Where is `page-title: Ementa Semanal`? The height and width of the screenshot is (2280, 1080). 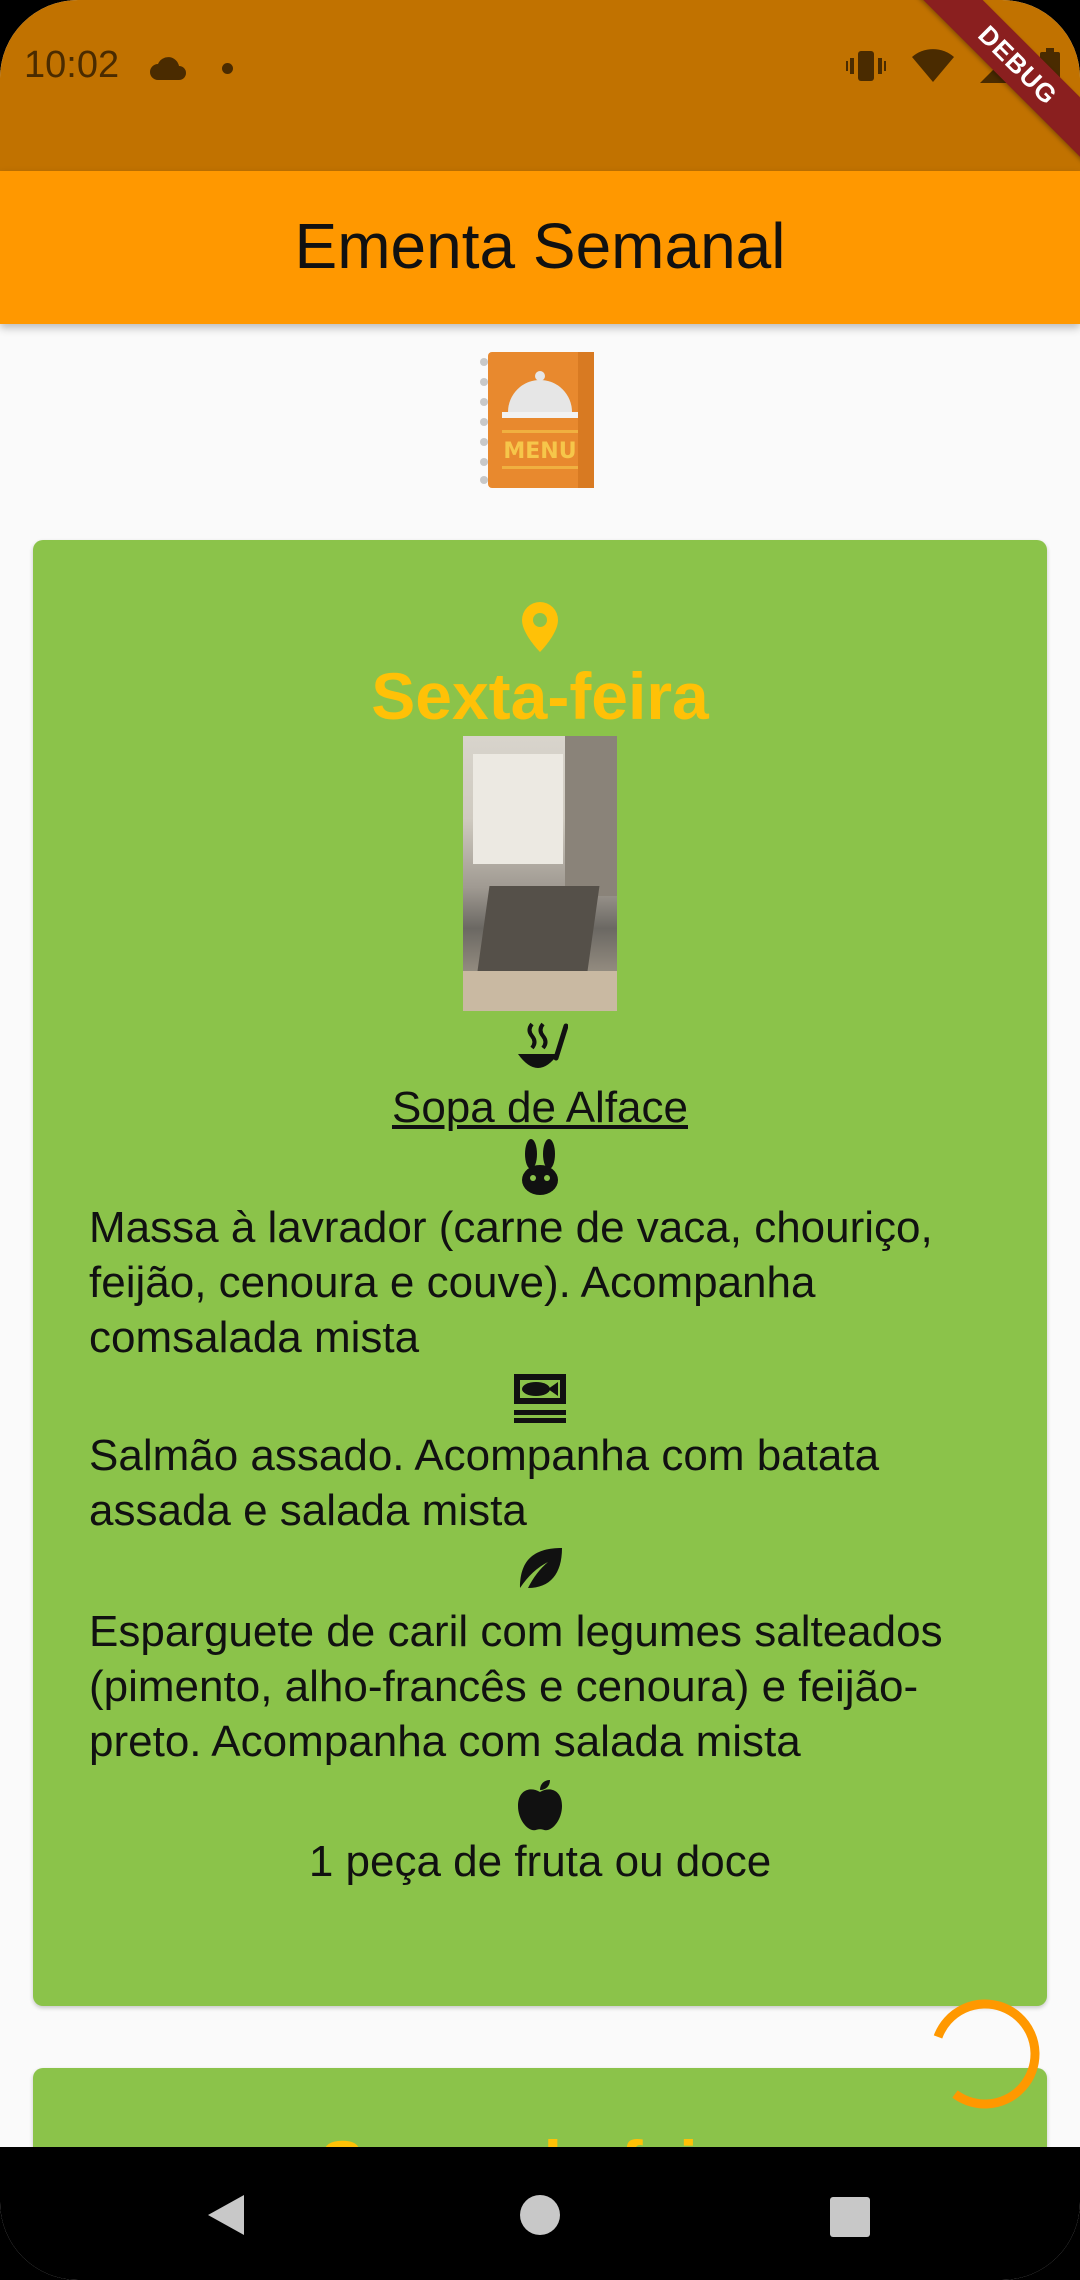
page-title: Ementa Semanal is located at coordinates (540, 246).